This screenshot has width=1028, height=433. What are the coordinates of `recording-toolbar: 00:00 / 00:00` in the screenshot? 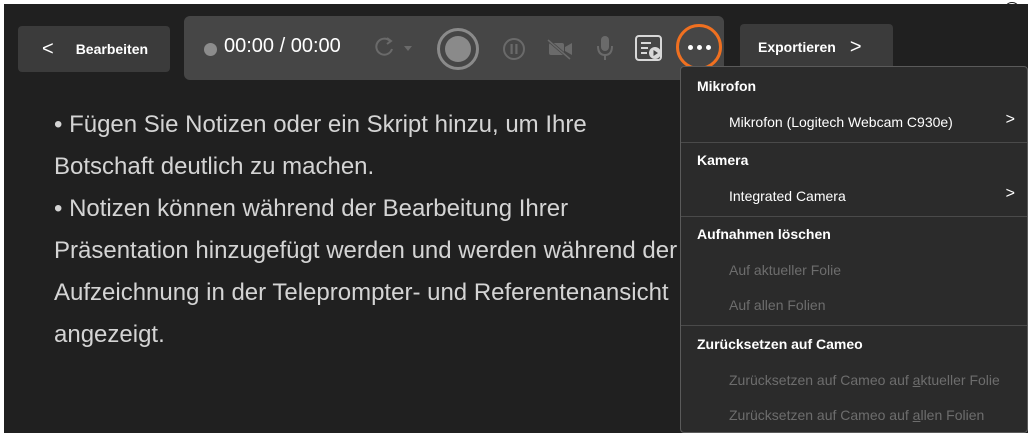 It's located at (454, 48).